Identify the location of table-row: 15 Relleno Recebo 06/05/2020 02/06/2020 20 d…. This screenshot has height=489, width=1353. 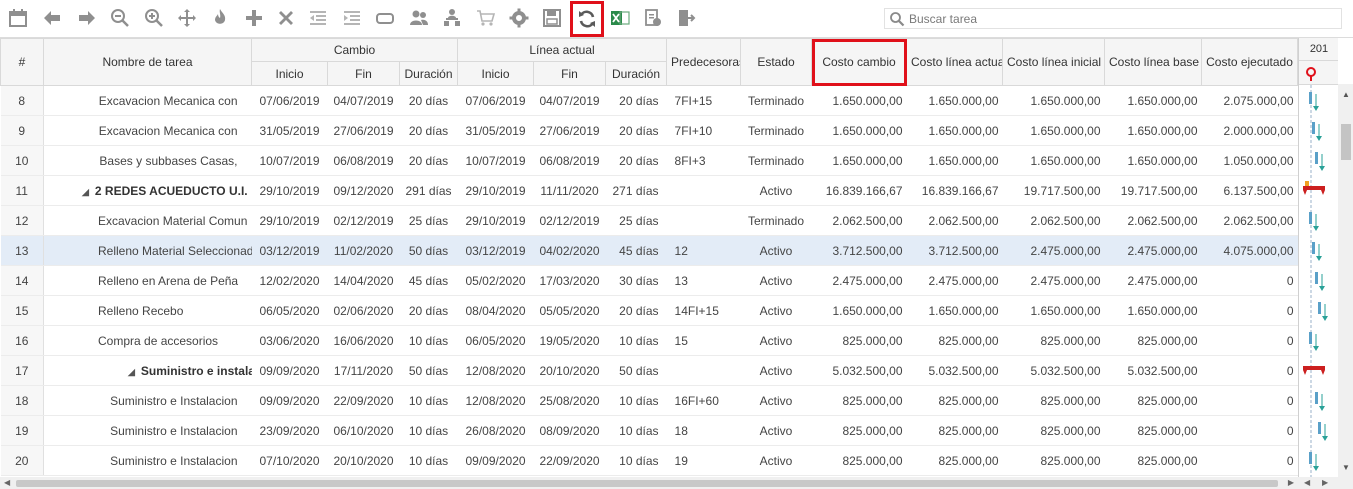
(649, 310).